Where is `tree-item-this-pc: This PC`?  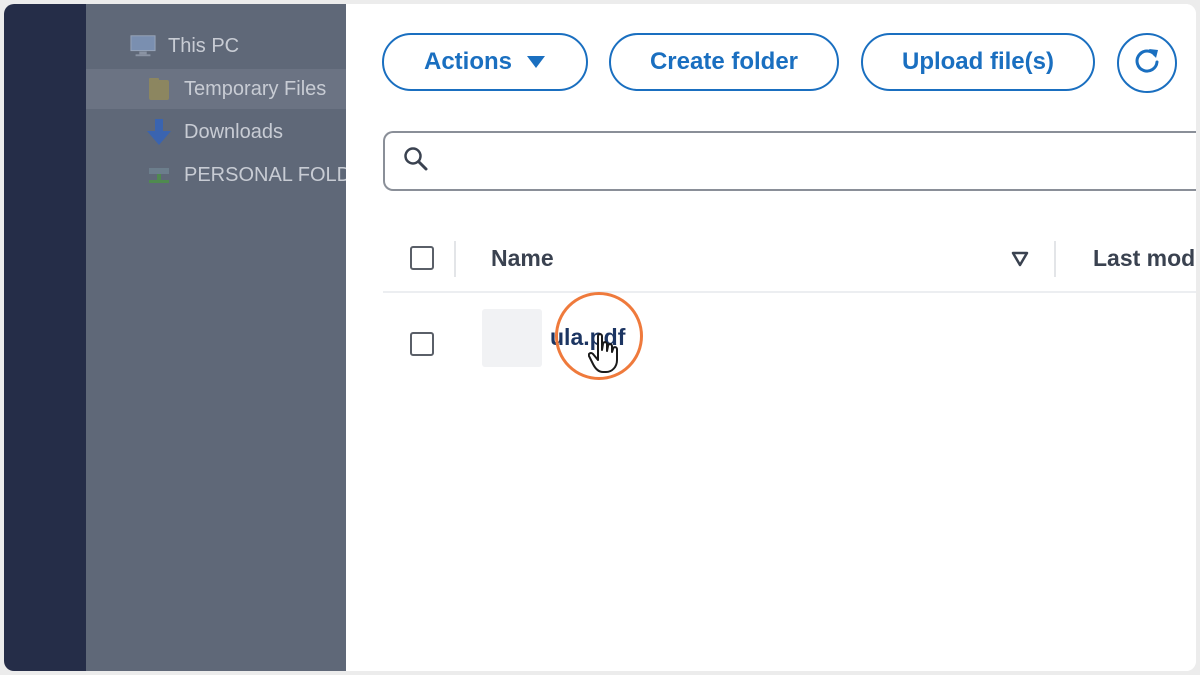
tree-item-this-pc: This PC is located at coordinates (184, 46).